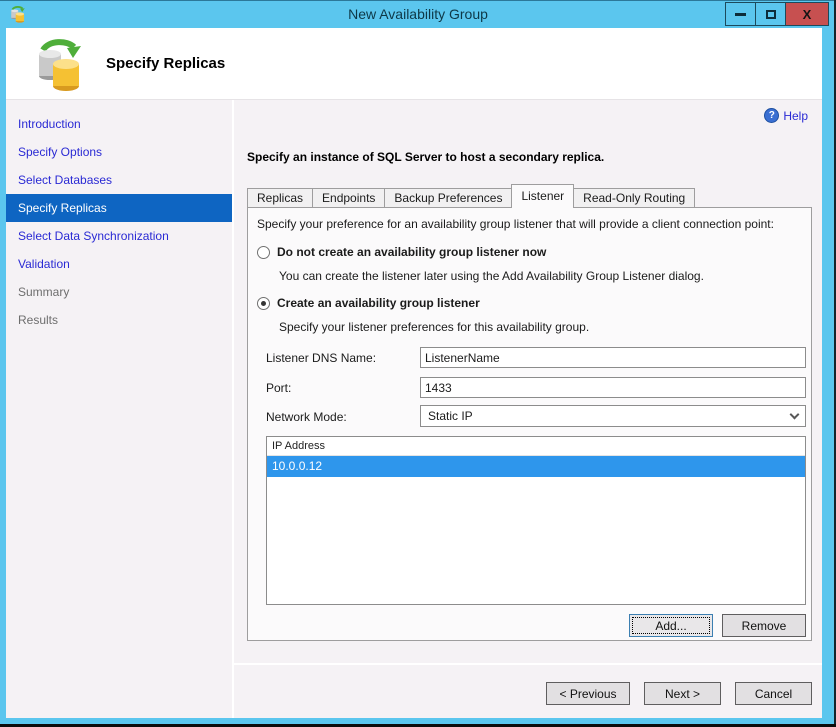 The image size is (836, 727). I want to click on maximize-icon, so click(770, 14).